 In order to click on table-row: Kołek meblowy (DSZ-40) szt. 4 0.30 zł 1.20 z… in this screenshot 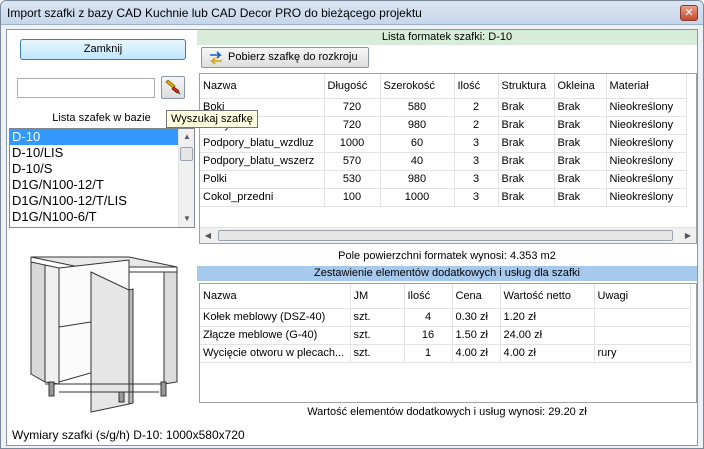, I will do `click(445, 317)`.